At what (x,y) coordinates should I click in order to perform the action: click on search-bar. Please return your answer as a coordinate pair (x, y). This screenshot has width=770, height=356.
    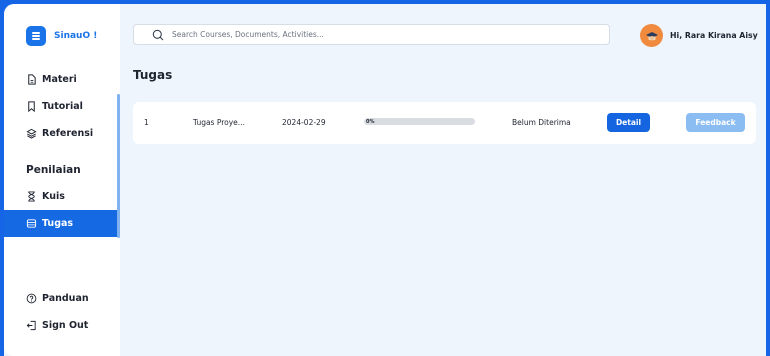
    Looking at the image, I should click on (371, 34).